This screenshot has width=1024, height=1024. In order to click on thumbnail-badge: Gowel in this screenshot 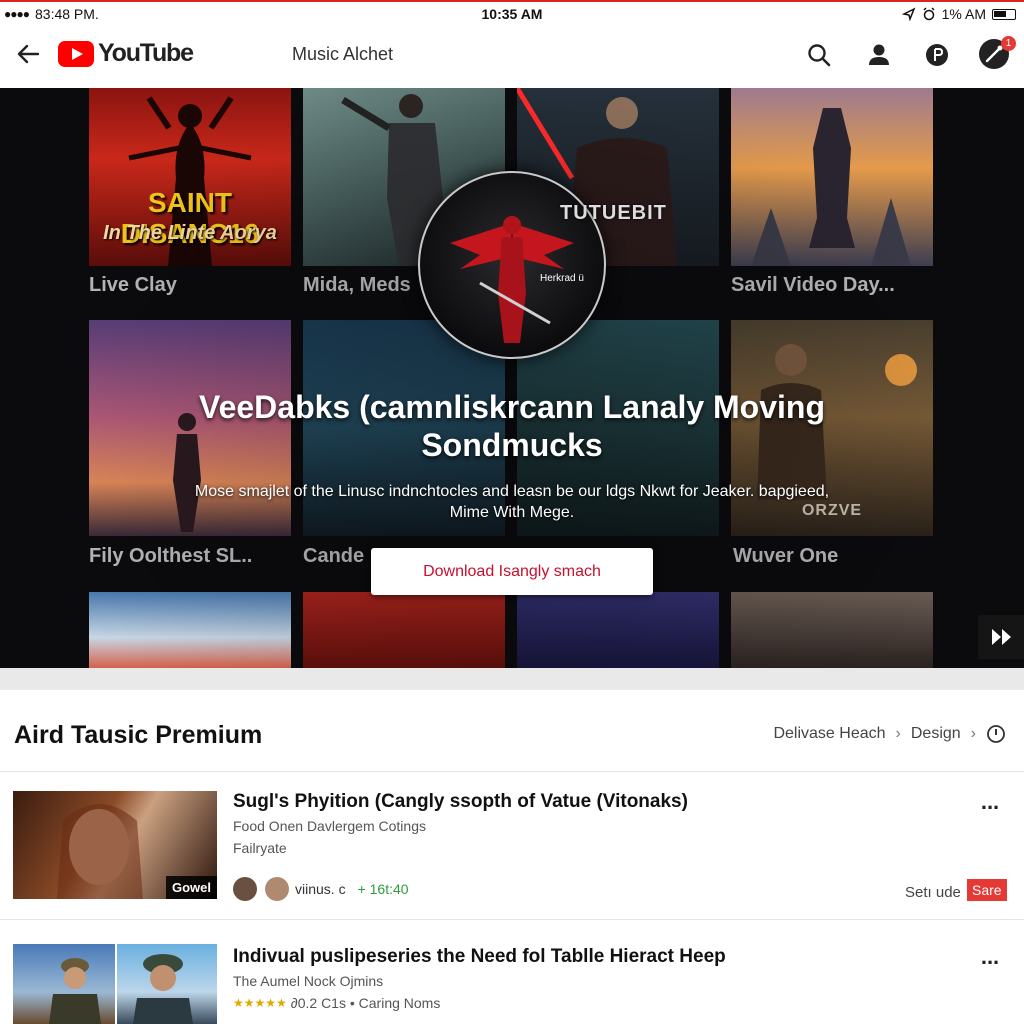, I will do `click(191, 887)`.